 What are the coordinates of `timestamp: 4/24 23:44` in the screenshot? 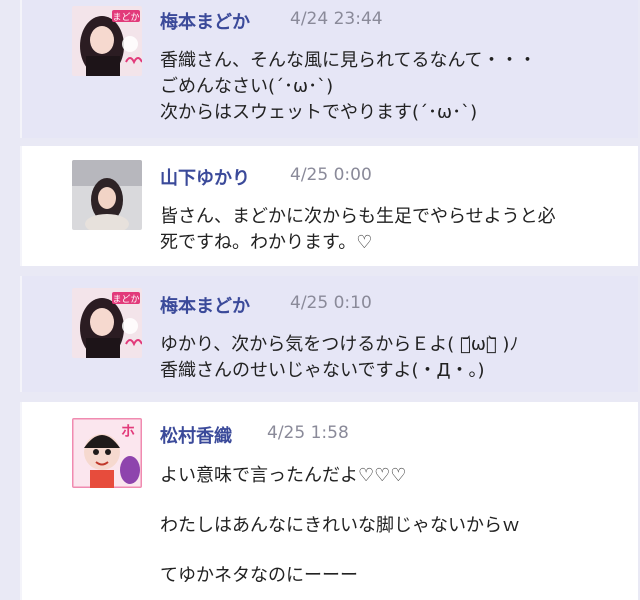 It's located at (336, 19).